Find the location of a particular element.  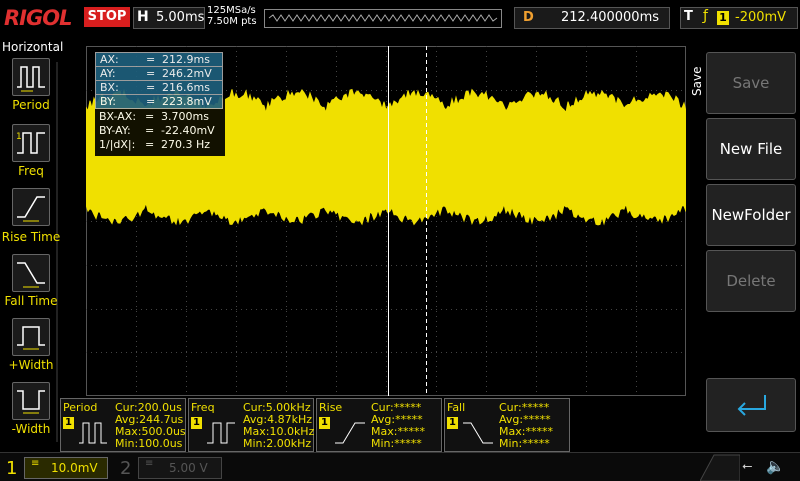

memory-position-bar is located at coordinates (383, 18).